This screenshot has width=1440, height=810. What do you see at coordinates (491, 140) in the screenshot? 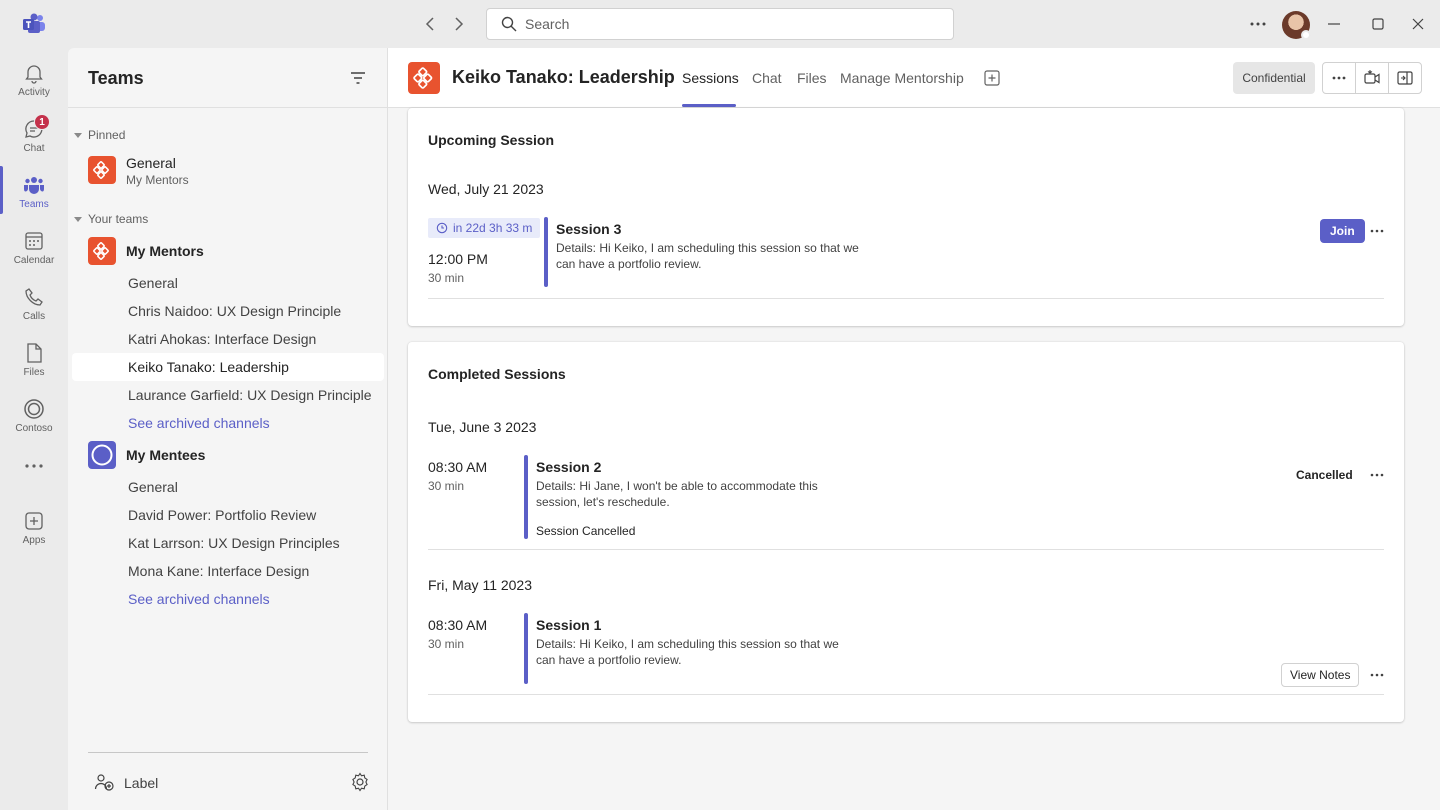
I see `card-title: Upcoming Session` at bounding box center [491, 140].